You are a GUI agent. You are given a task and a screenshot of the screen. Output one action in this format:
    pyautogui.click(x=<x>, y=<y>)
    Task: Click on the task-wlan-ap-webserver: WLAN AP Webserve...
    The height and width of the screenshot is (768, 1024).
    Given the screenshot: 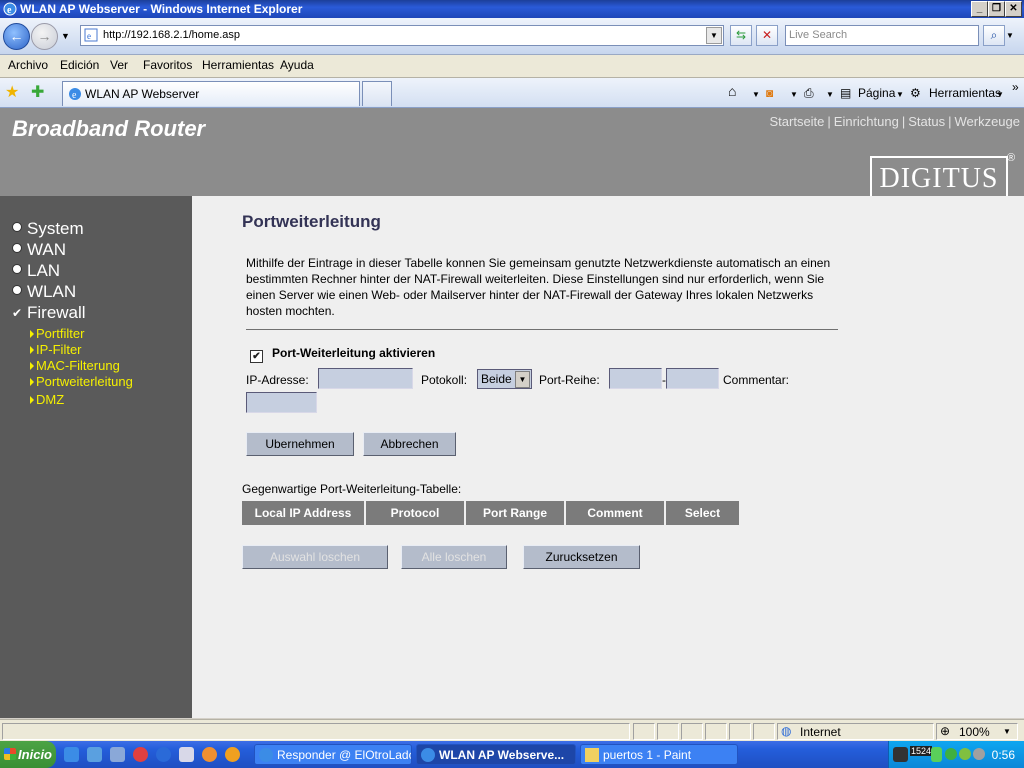 What is the action you would take?
    pyautogui.click(x=496, y=754)
    